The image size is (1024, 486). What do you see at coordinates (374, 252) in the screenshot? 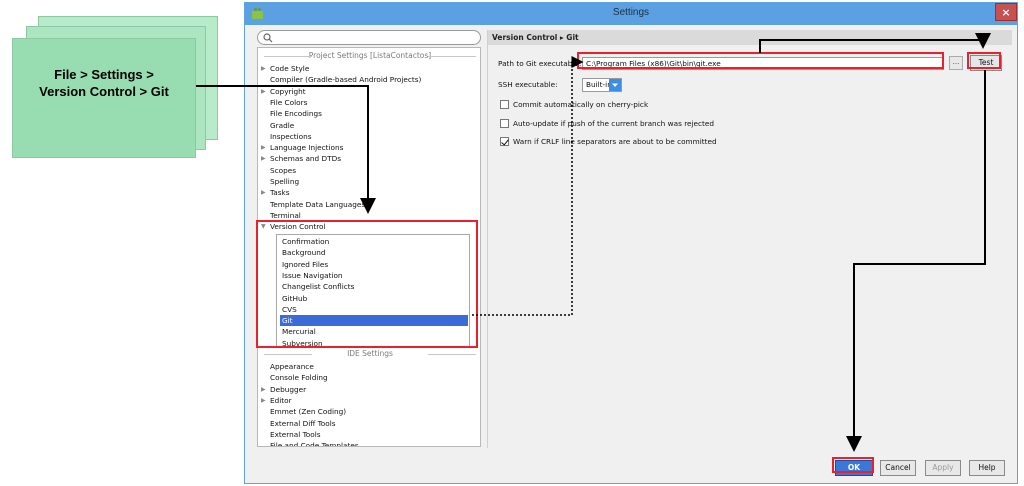
I see `tree-item-background: Background` at bounding box center [374, 252].